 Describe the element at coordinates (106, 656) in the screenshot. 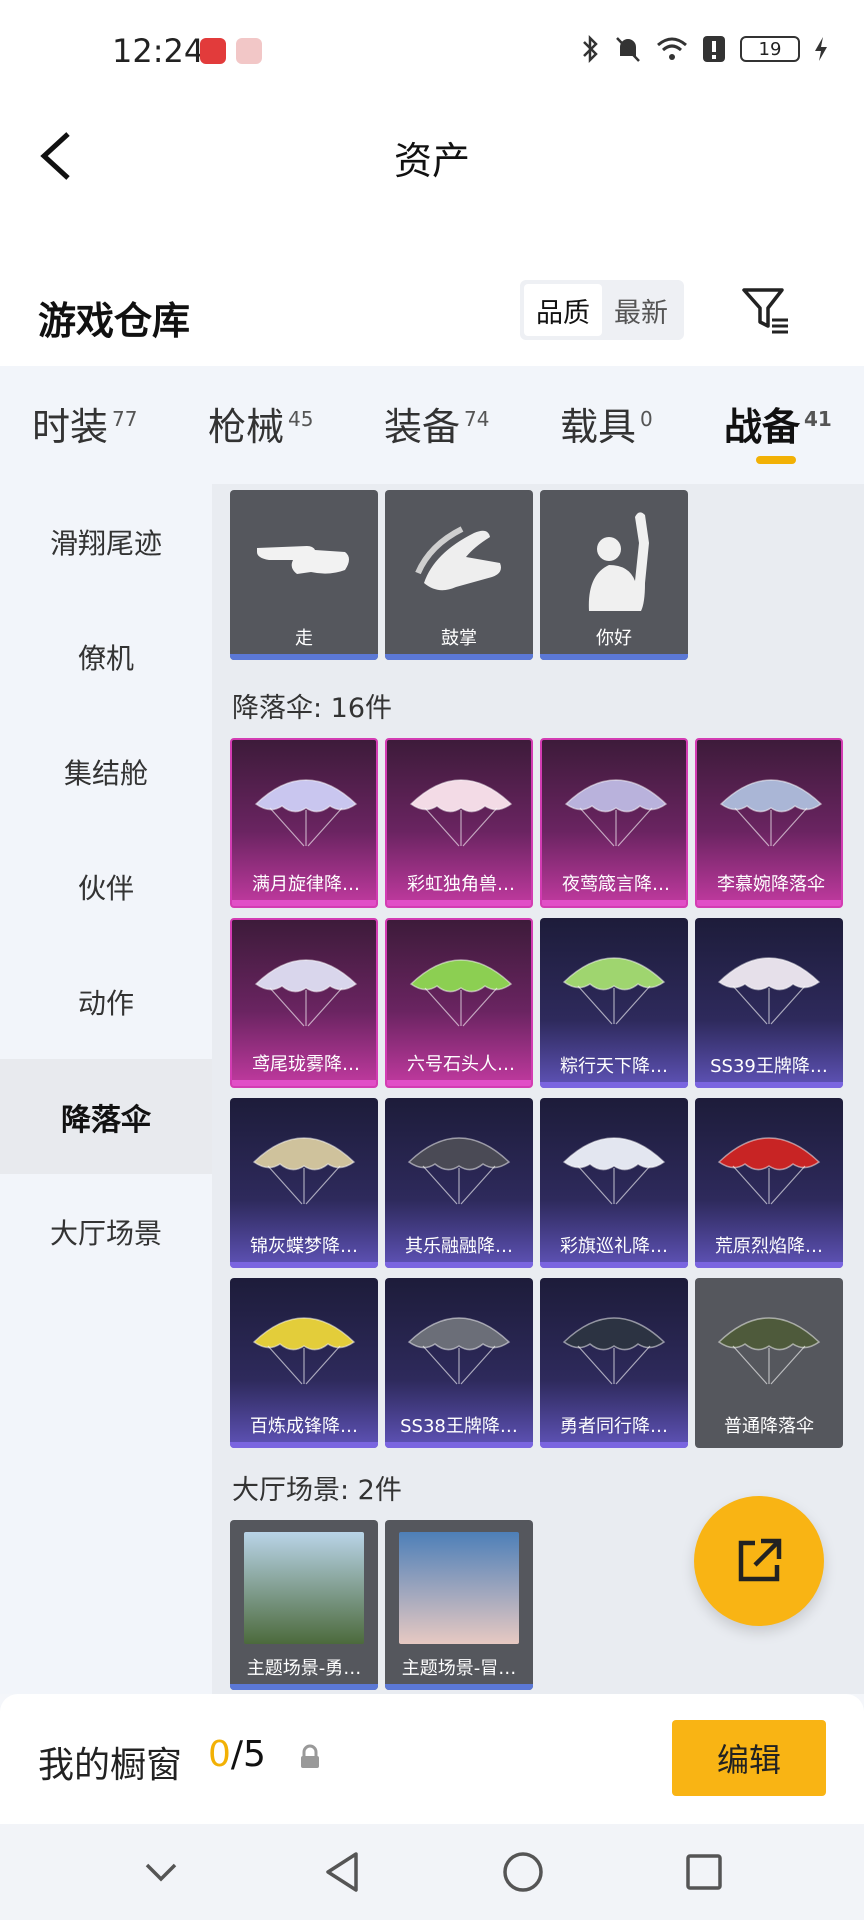

I see `sidebar-item-wingman: 僚机` at that location.